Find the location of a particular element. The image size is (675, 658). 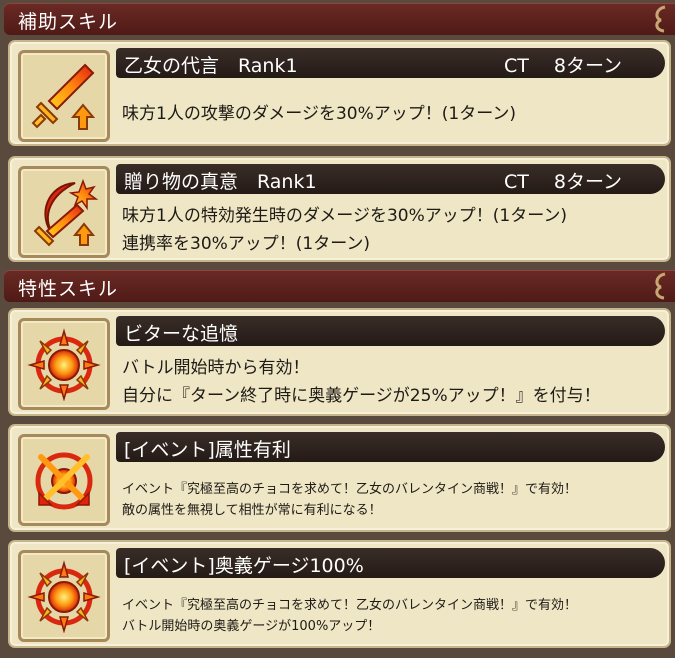

support-skills-title: 補助スキル is located at coordinates (68, 22).